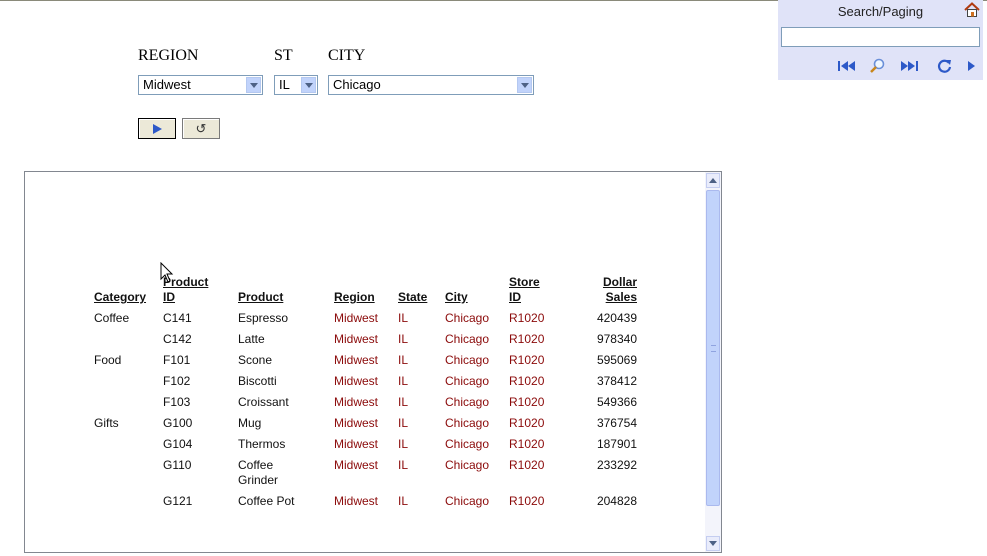  What do you see at coordinates (945, 66) in the screenshot?
I see `refresh-icon` at bounding box center [945, 66].